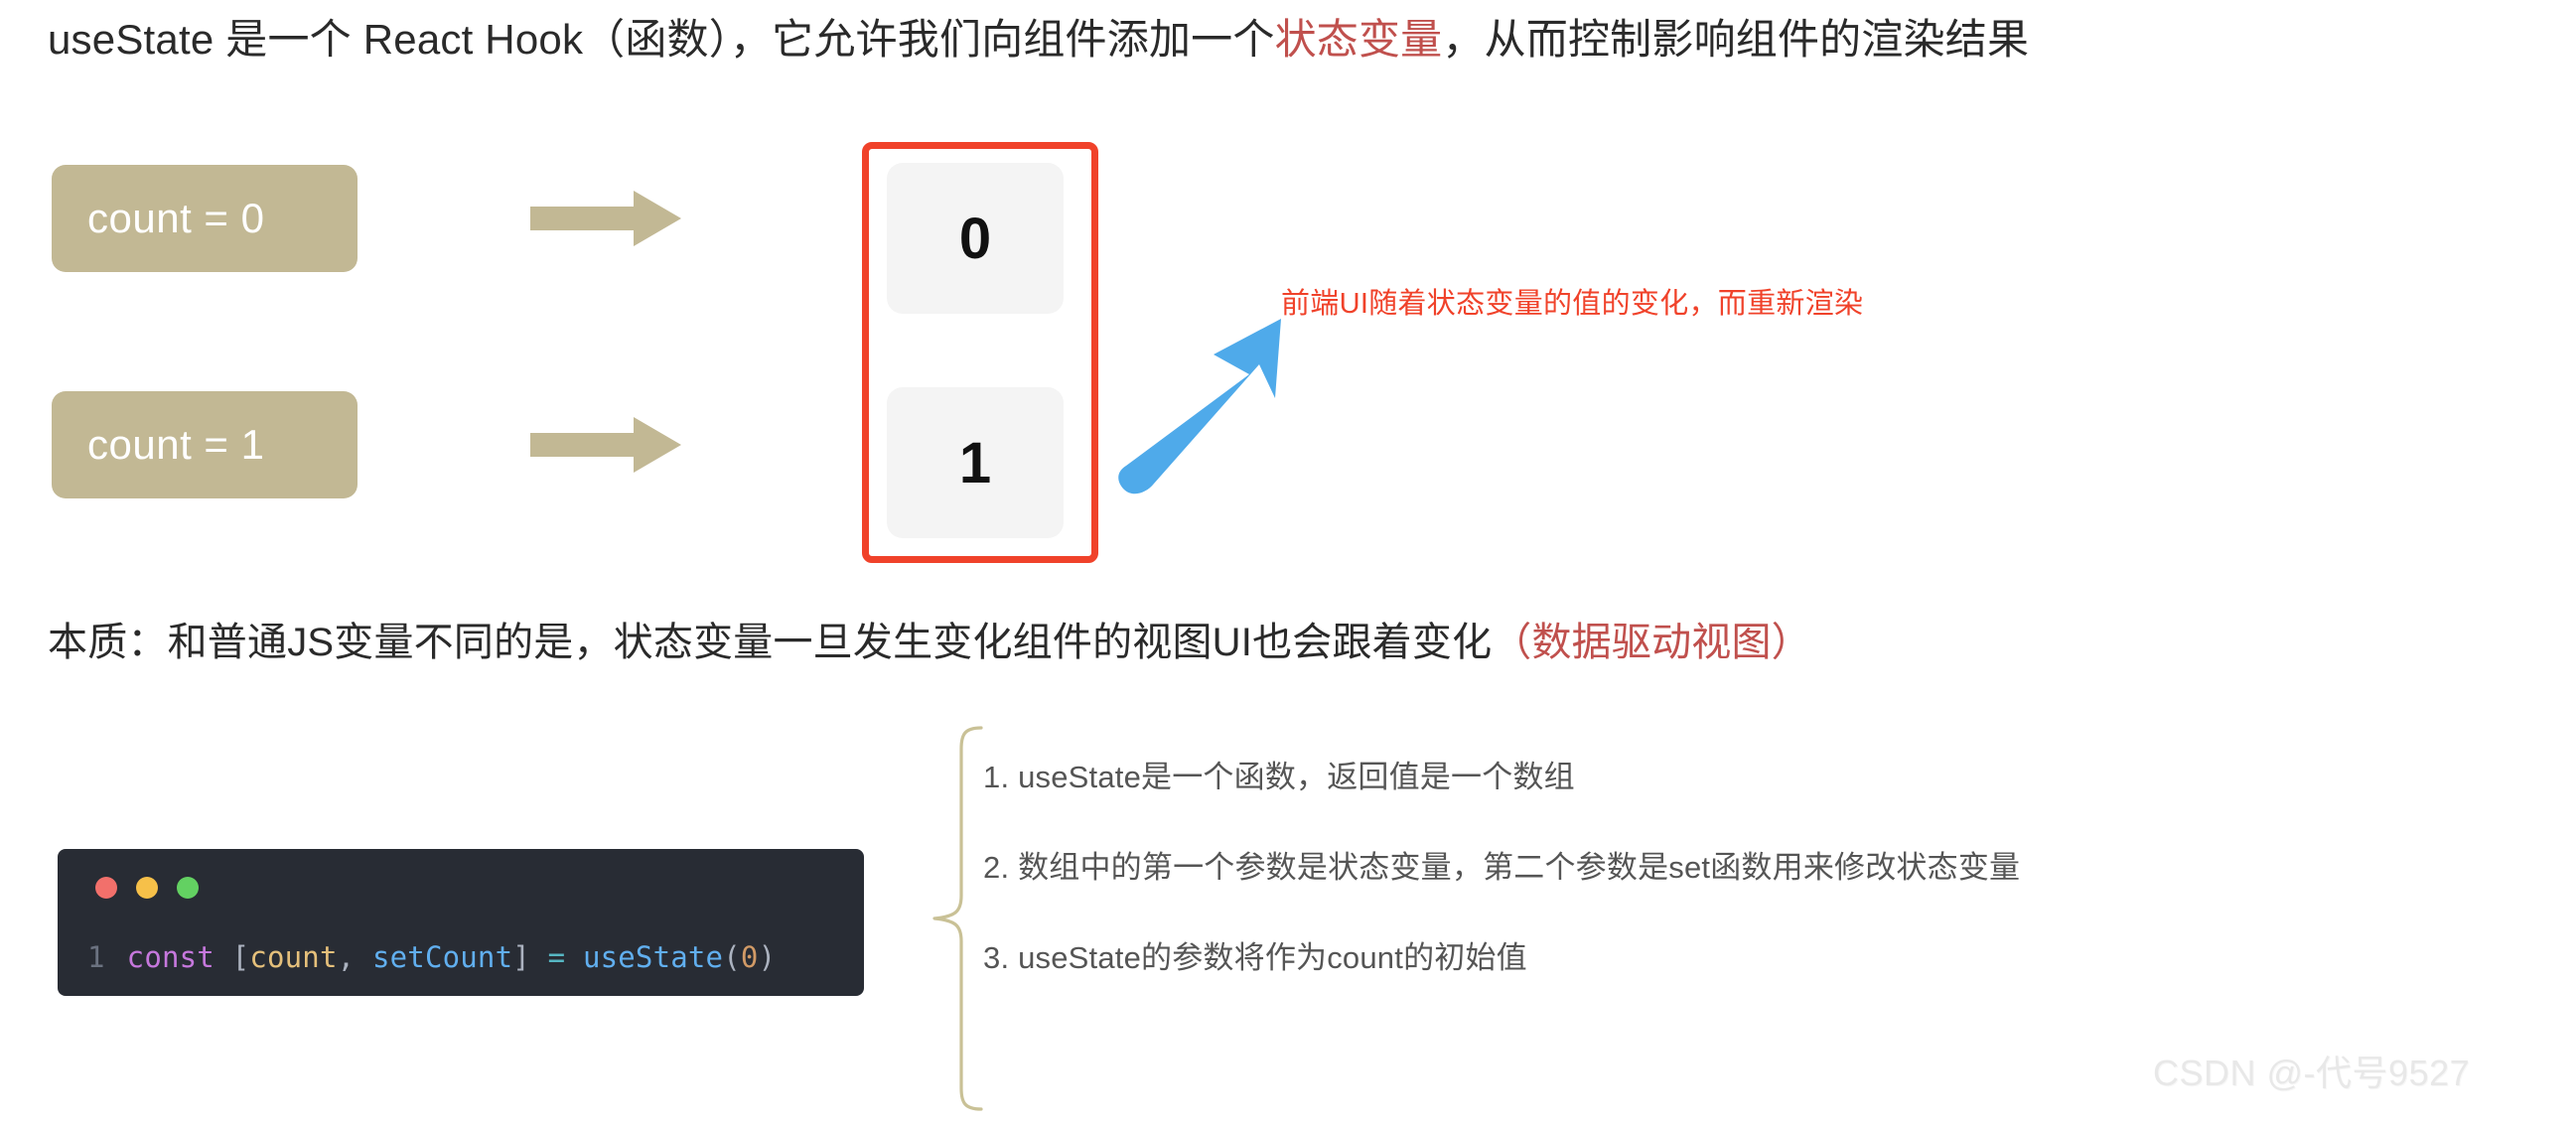 The width and height of the screenshot is (2576, 1126). What do you see at coordinates (1651, 642) in the screenshot?
I see `essence-highlight: （数据驱动视图）` at bounding box center [1651, 642].